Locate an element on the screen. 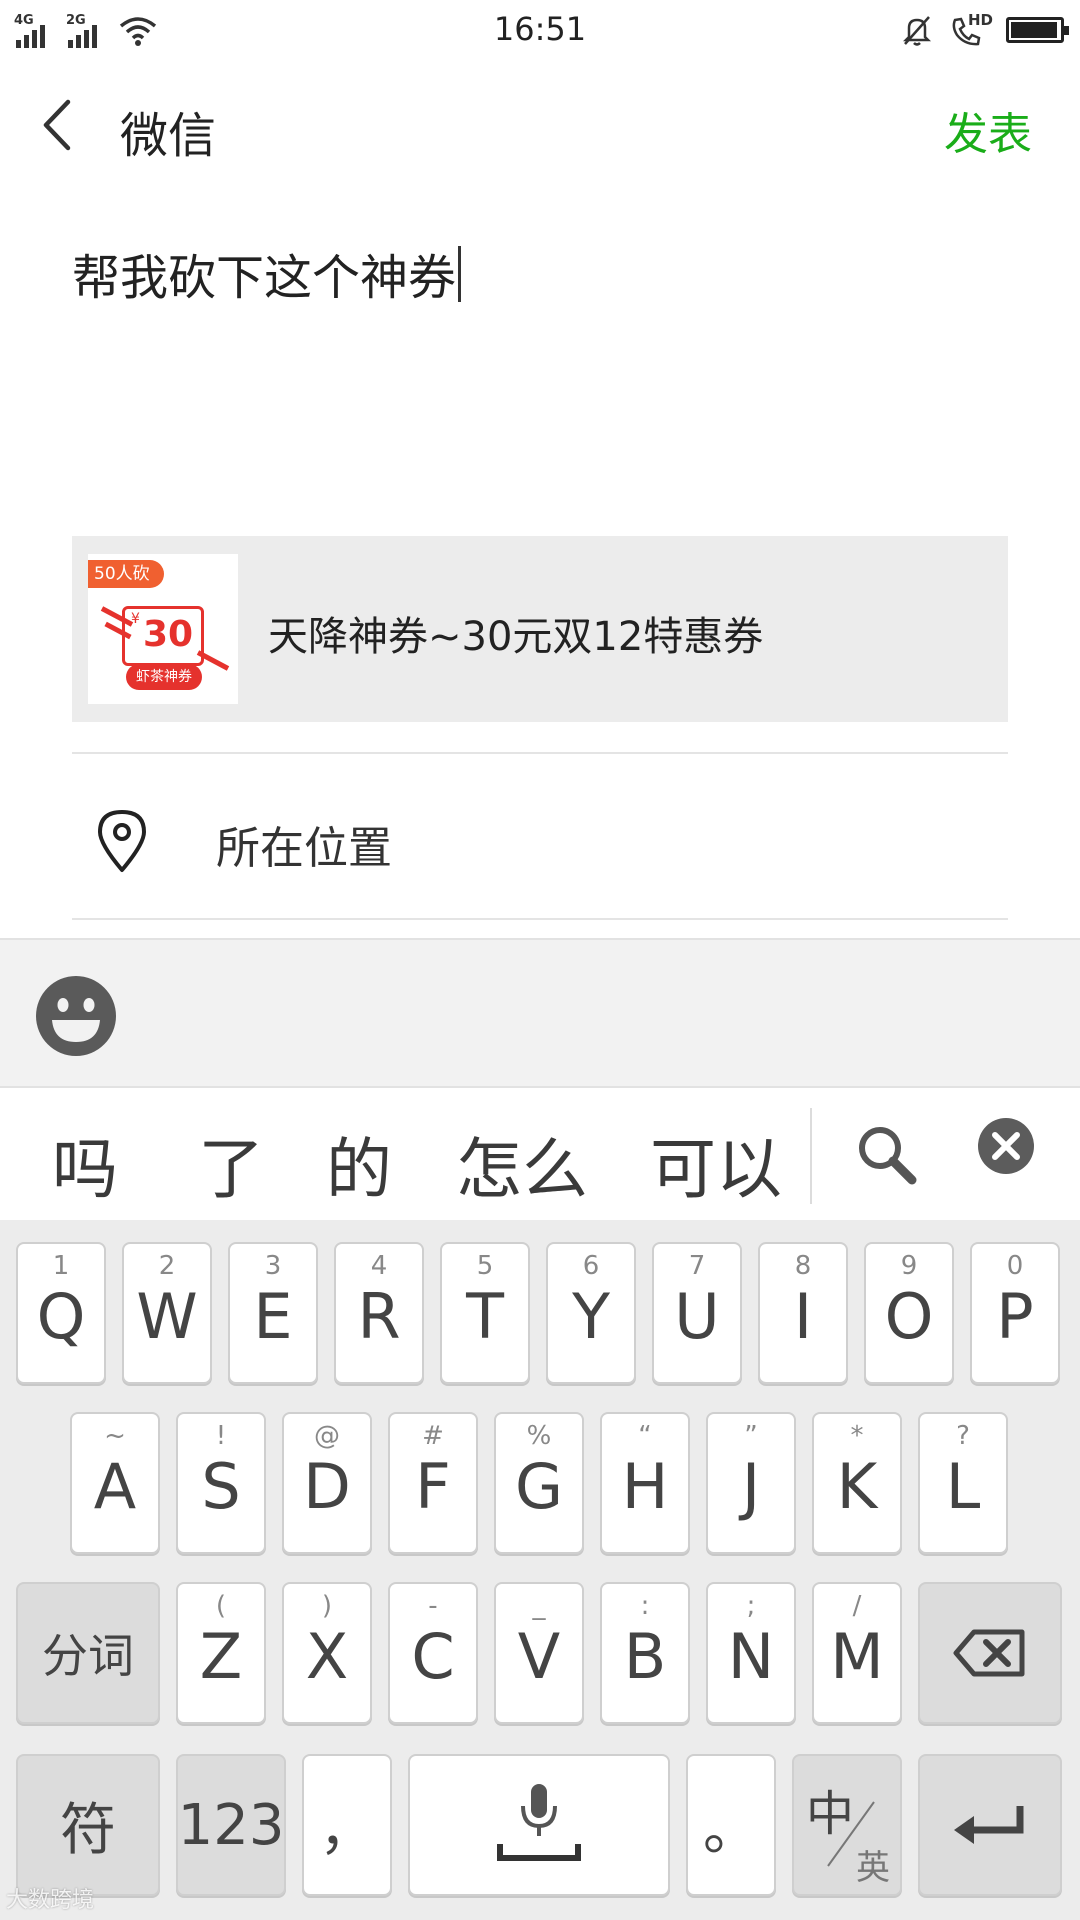 This screenshot has height=1920, width=1080. key-i: 8I is located at coordinates (803, 1313).